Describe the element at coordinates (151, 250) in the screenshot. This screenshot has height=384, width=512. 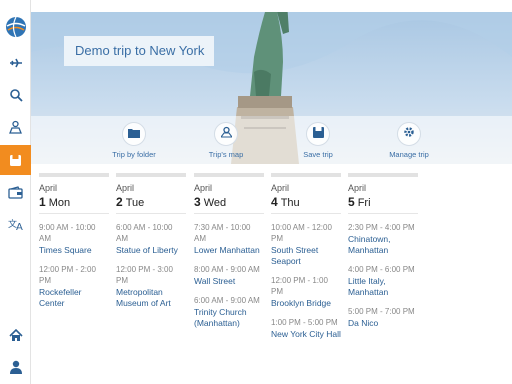
I see `itinerary-place-link: Statue of Liberty` at that location.